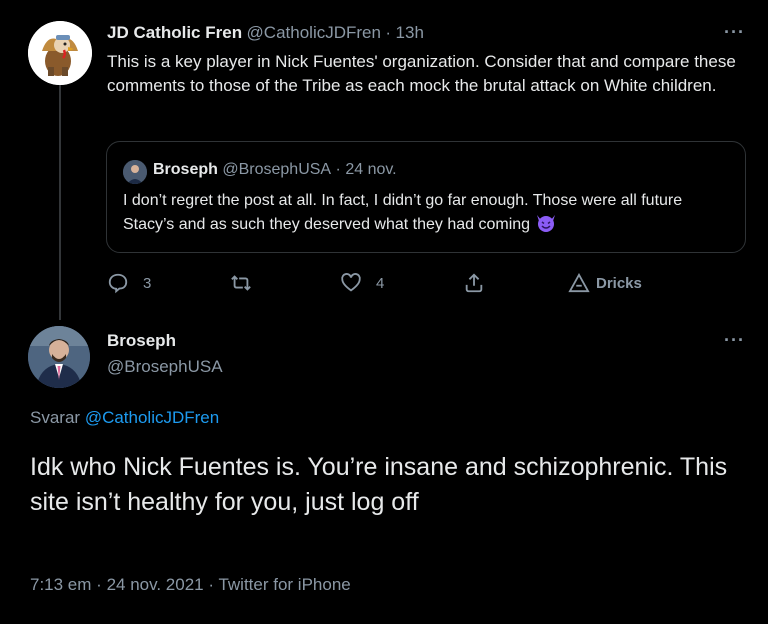  I want to click on tweet-source: Twitter for iPhone, so click(284, 584).